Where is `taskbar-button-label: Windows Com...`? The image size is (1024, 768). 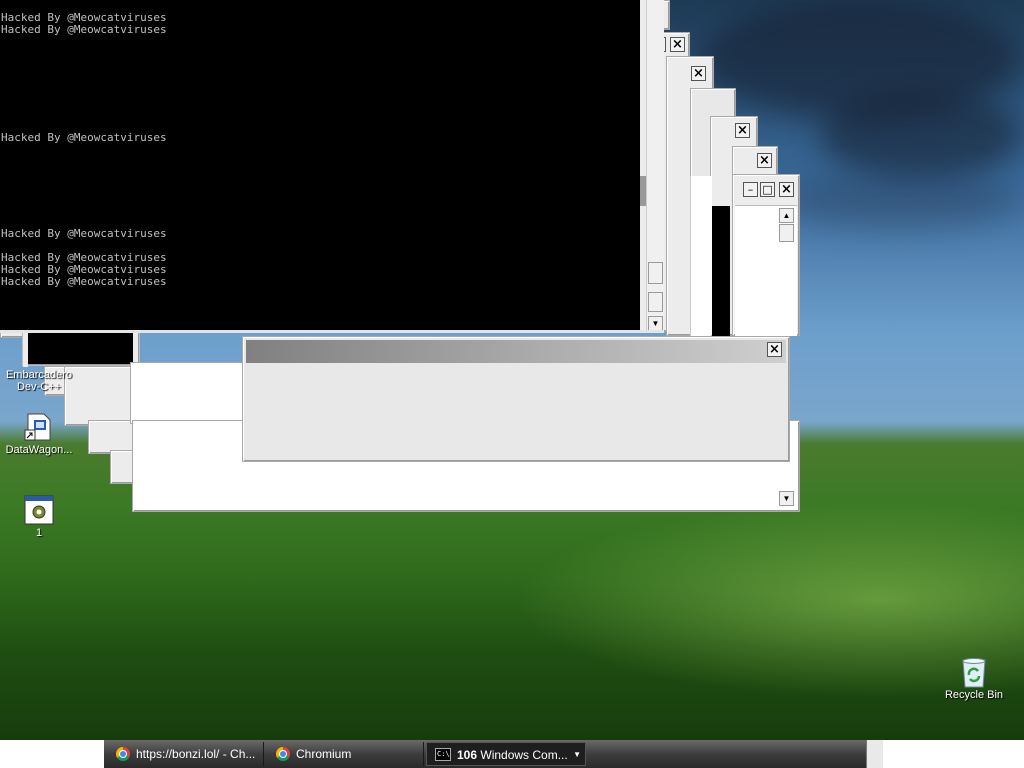 taskbar-button-label: Windows Com... is located at coordinates (524, 755).